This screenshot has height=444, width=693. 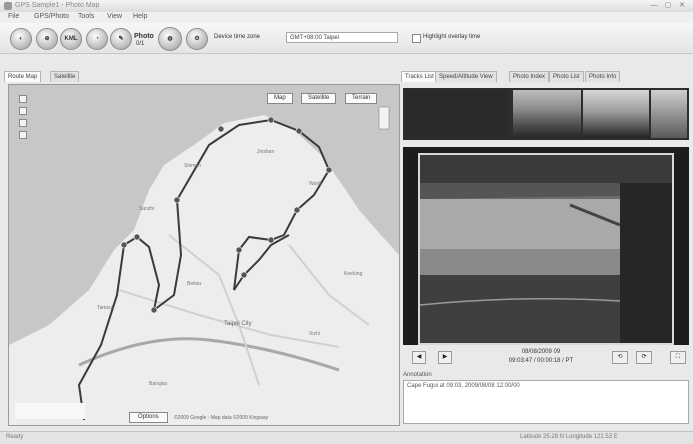 I want to click on place-label: Jinshan, so click(x=265, y=152).